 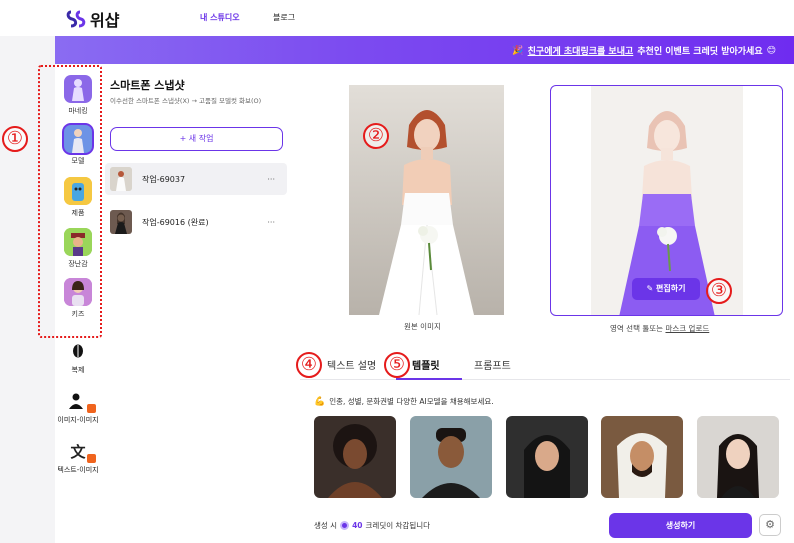 I want to click on tab-bar: 텍스트 설명 템플릿 프롬프트, so click(x=545, y=365).